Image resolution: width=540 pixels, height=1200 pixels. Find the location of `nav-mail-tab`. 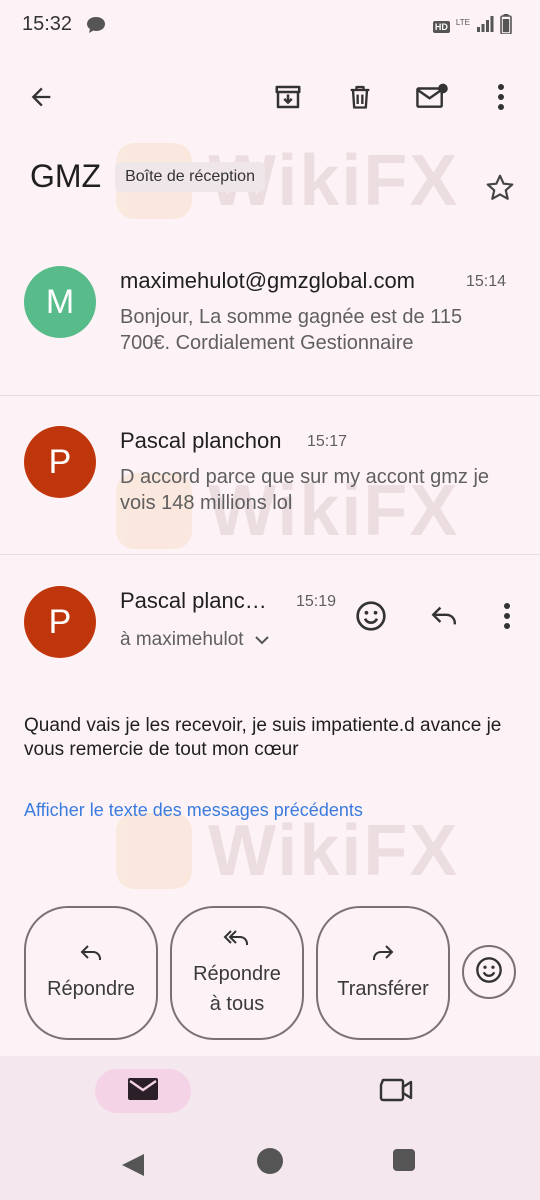

nav-mail-tab is located at coordinates (143, 1091).